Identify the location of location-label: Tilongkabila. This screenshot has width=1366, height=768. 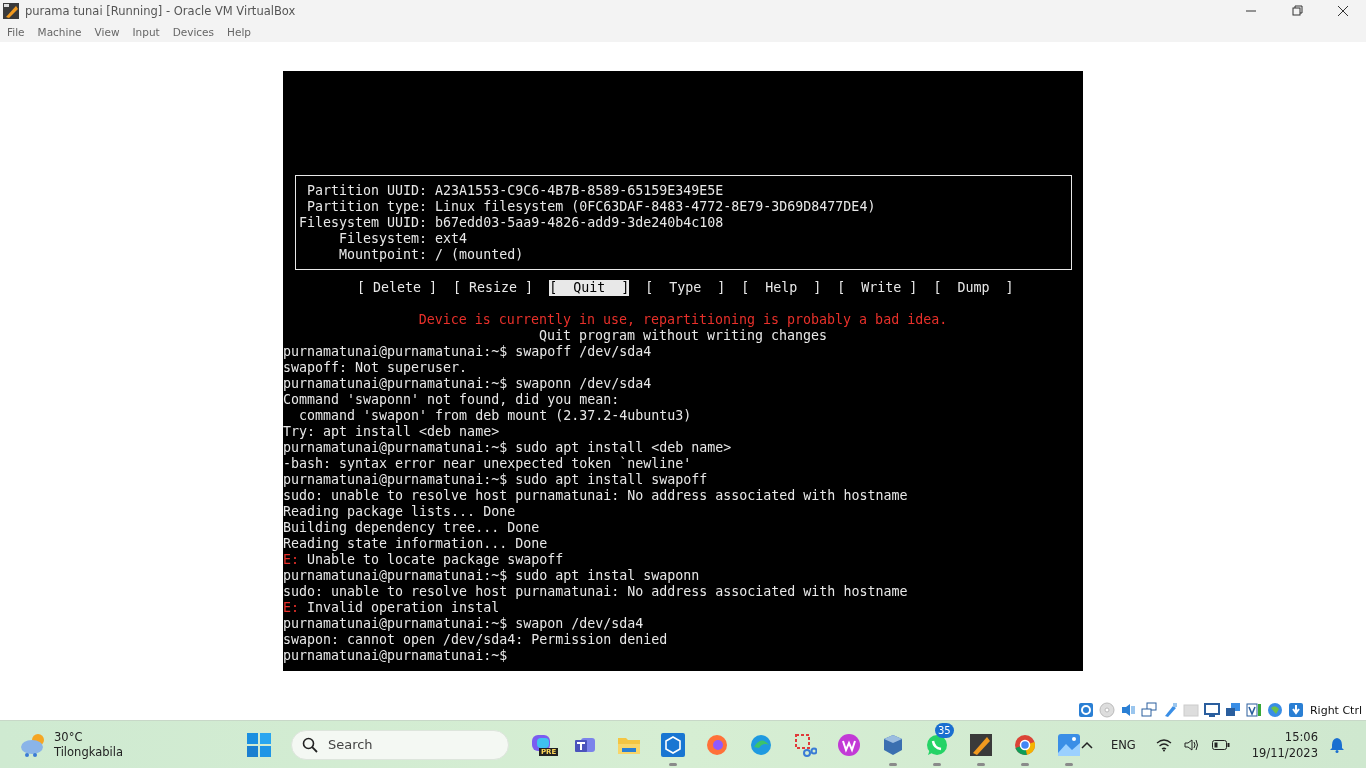
(88, 752).